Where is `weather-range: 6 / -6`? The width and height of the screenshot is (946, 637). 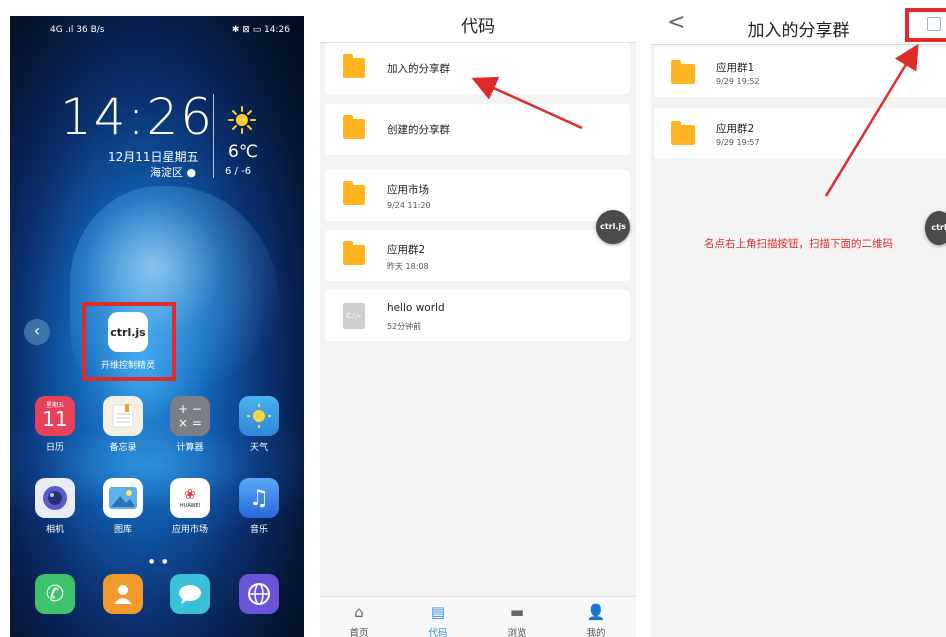
weather-range: 6 / -6 is located at coordinates (238, 171).